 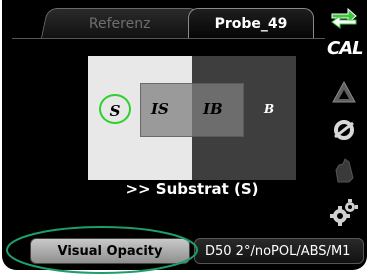 I want to click on crossed-circle-icon, so click(x=344, y=131).